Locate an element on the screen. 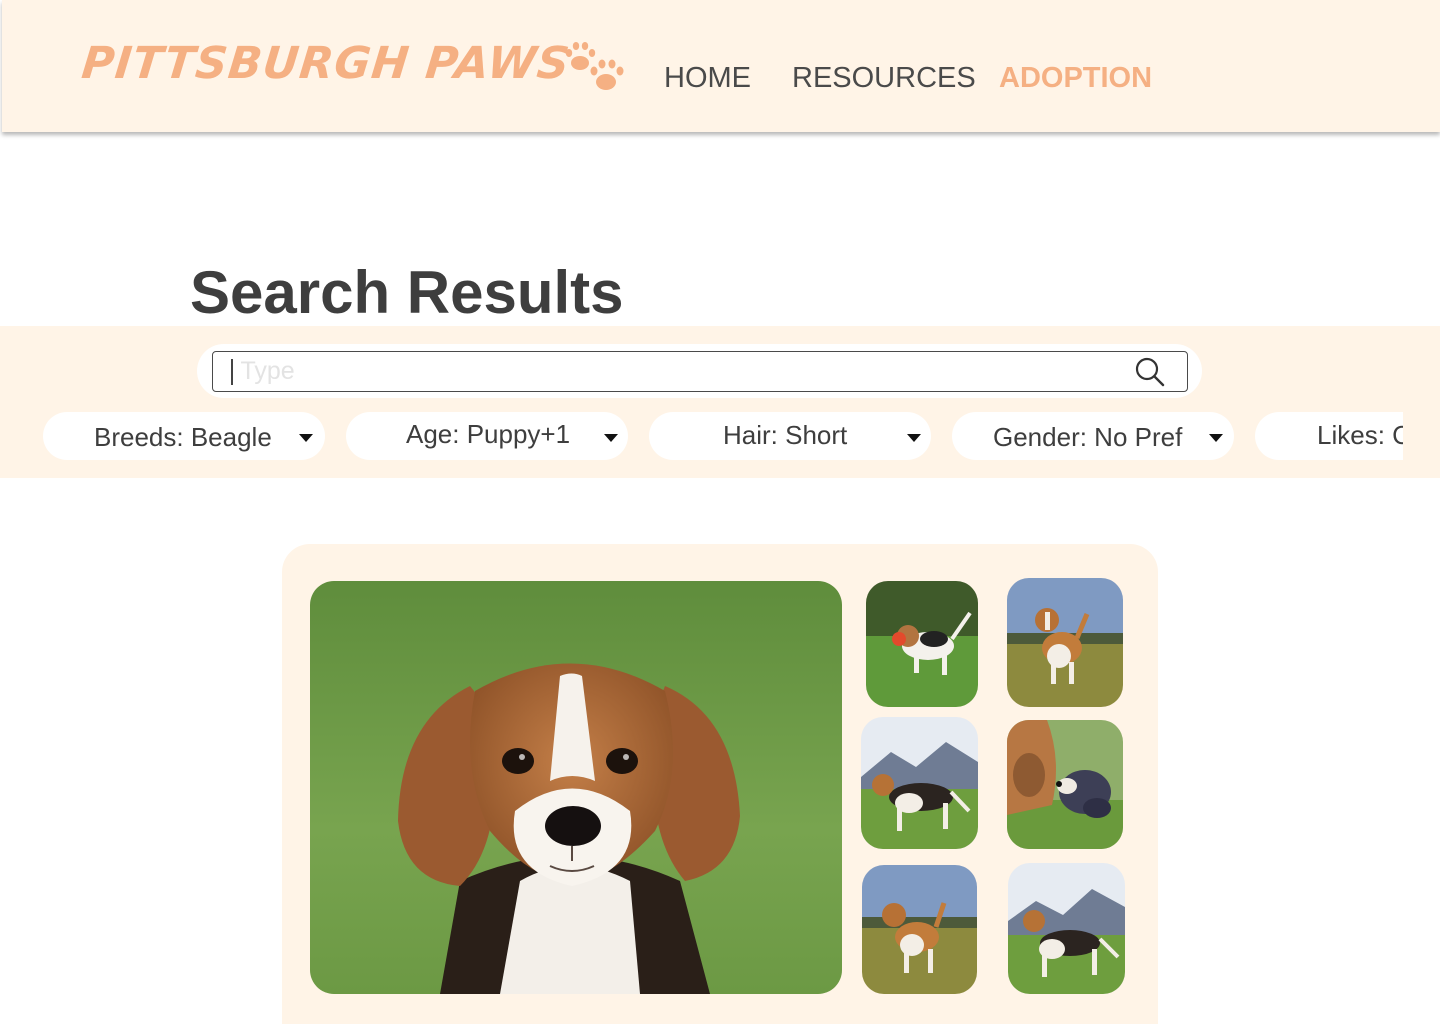 The image size is (1440, 1024). search-input: Type is located at coordinates (700, 371).